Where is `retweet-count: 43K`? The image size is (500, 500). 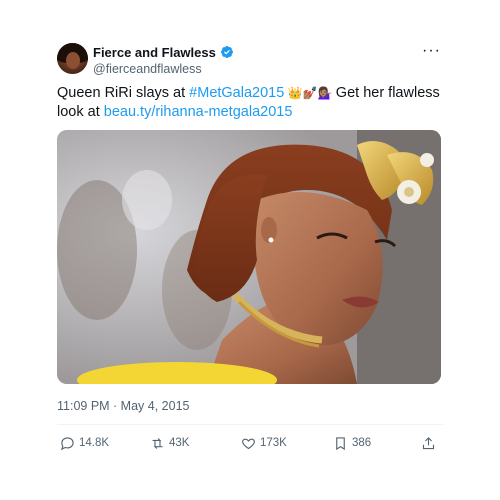 retweet-count: 43K is located at coordinates (179, 443).